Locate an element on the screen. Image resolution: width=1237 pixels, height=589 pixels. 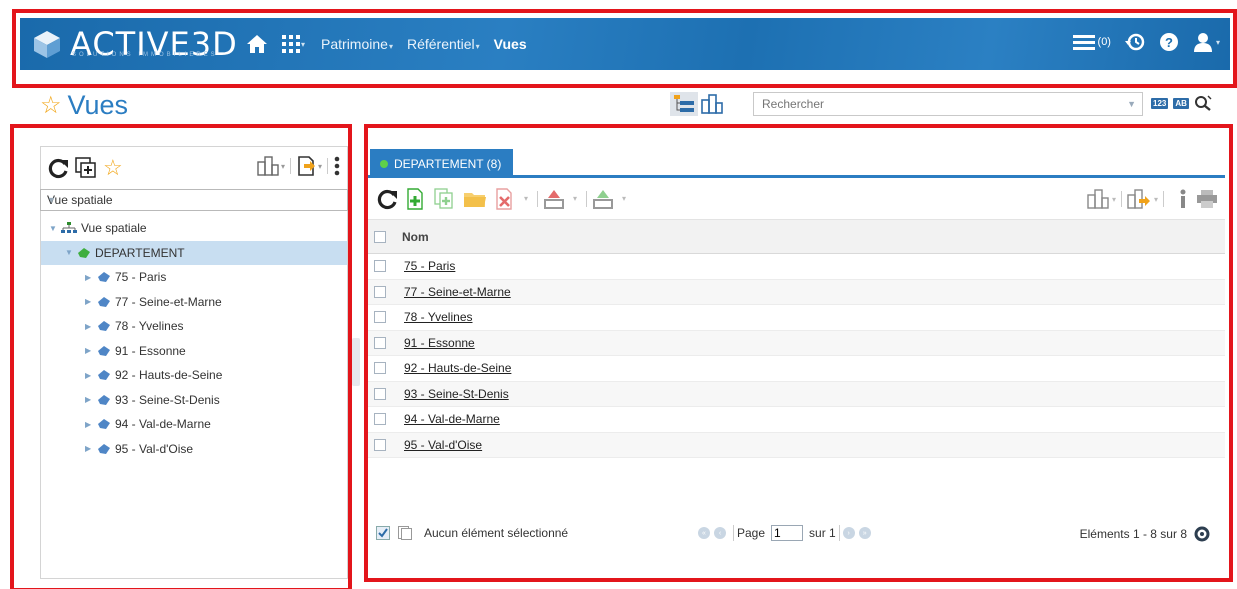
view-select: Vue spatiale ▼ is located at coordinates (194, 200).